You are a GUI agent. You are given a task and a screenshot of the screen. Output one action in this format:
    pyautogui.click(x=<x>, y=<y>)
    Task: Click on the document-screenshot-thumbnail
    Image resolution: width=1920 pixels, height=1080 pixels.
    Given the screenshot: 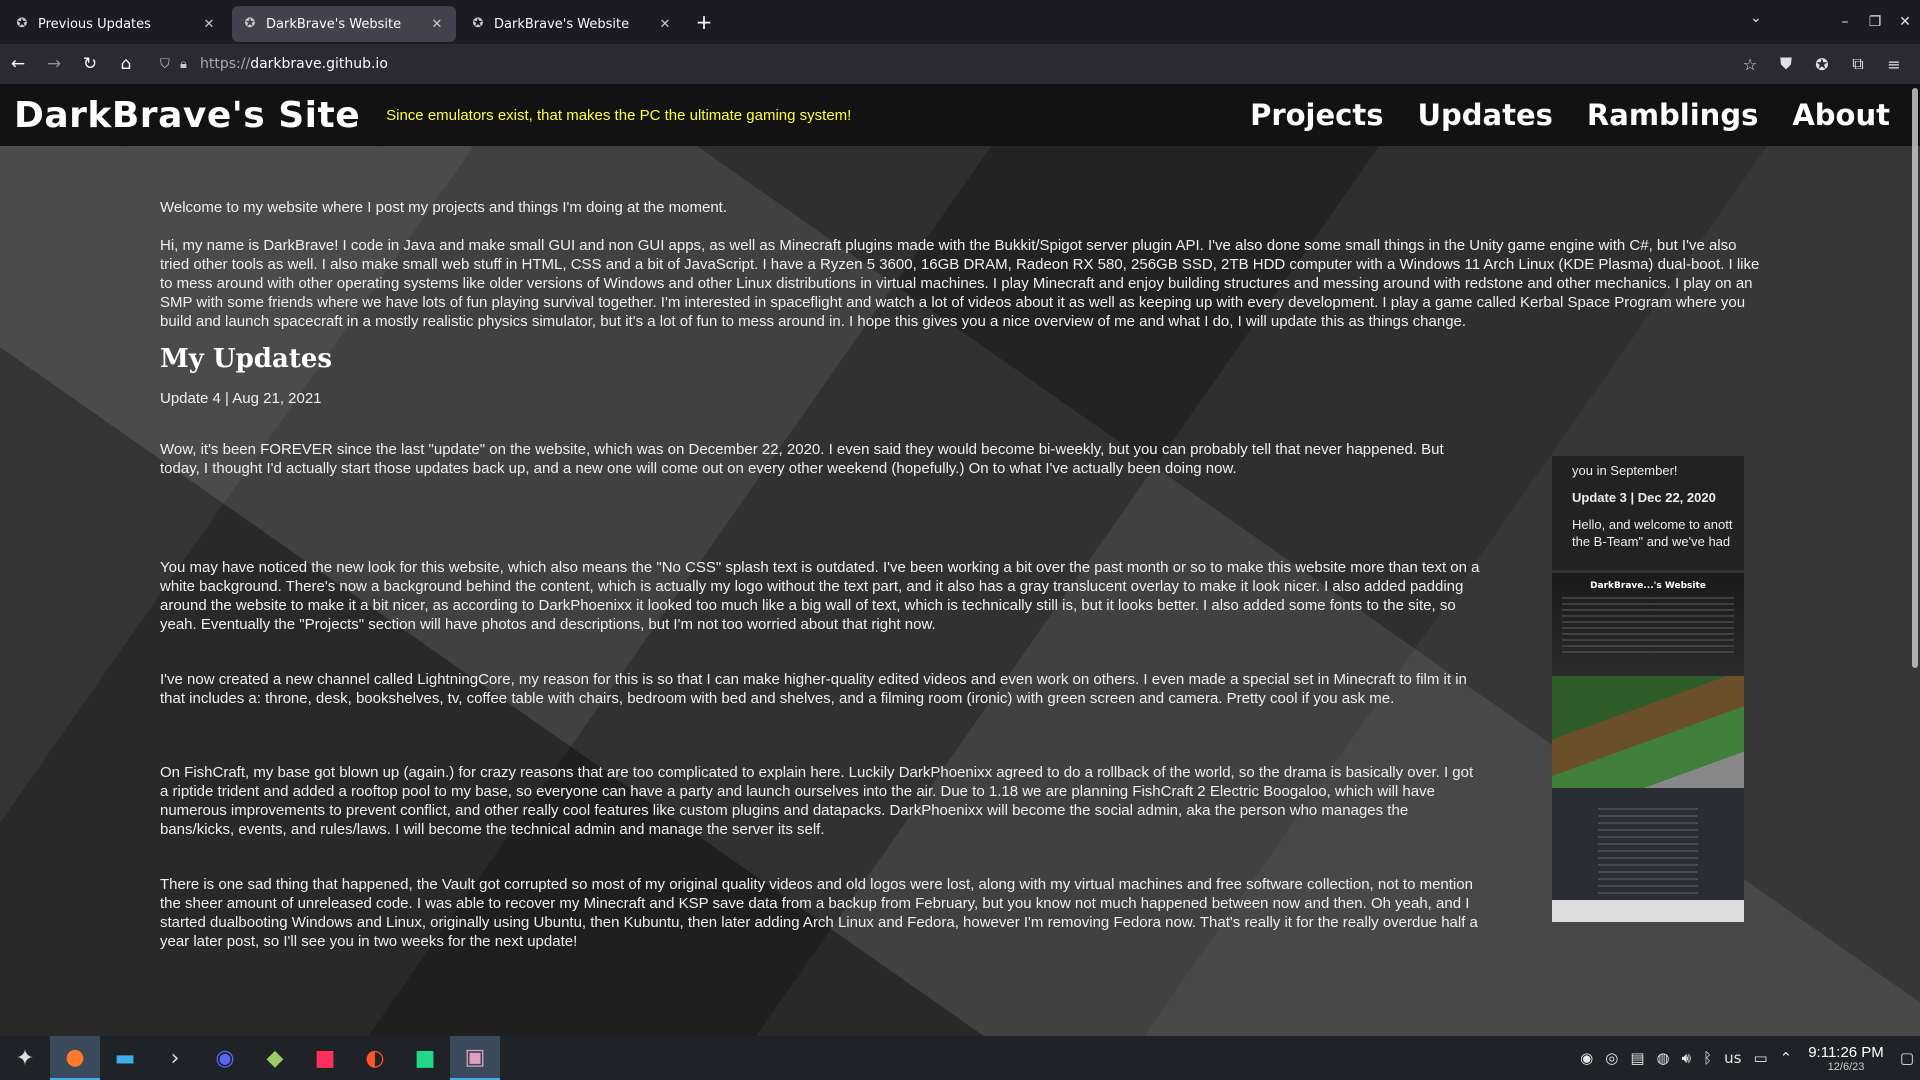 What is the action you would take?
    pyautogui.click(x=1648, y=844)
    